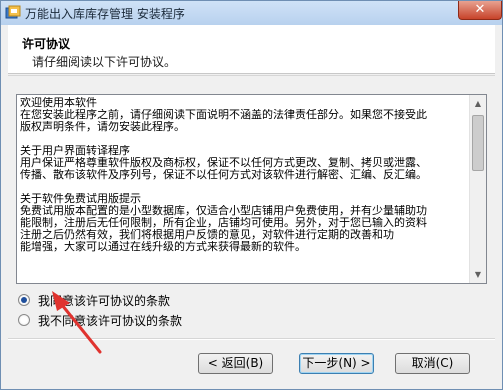 This screenshot has width=503, height=390. What do you see at coordinates (46, 44) in the screenshot?
I see `page-title: 许可协议` at bounding box center [46, 44].